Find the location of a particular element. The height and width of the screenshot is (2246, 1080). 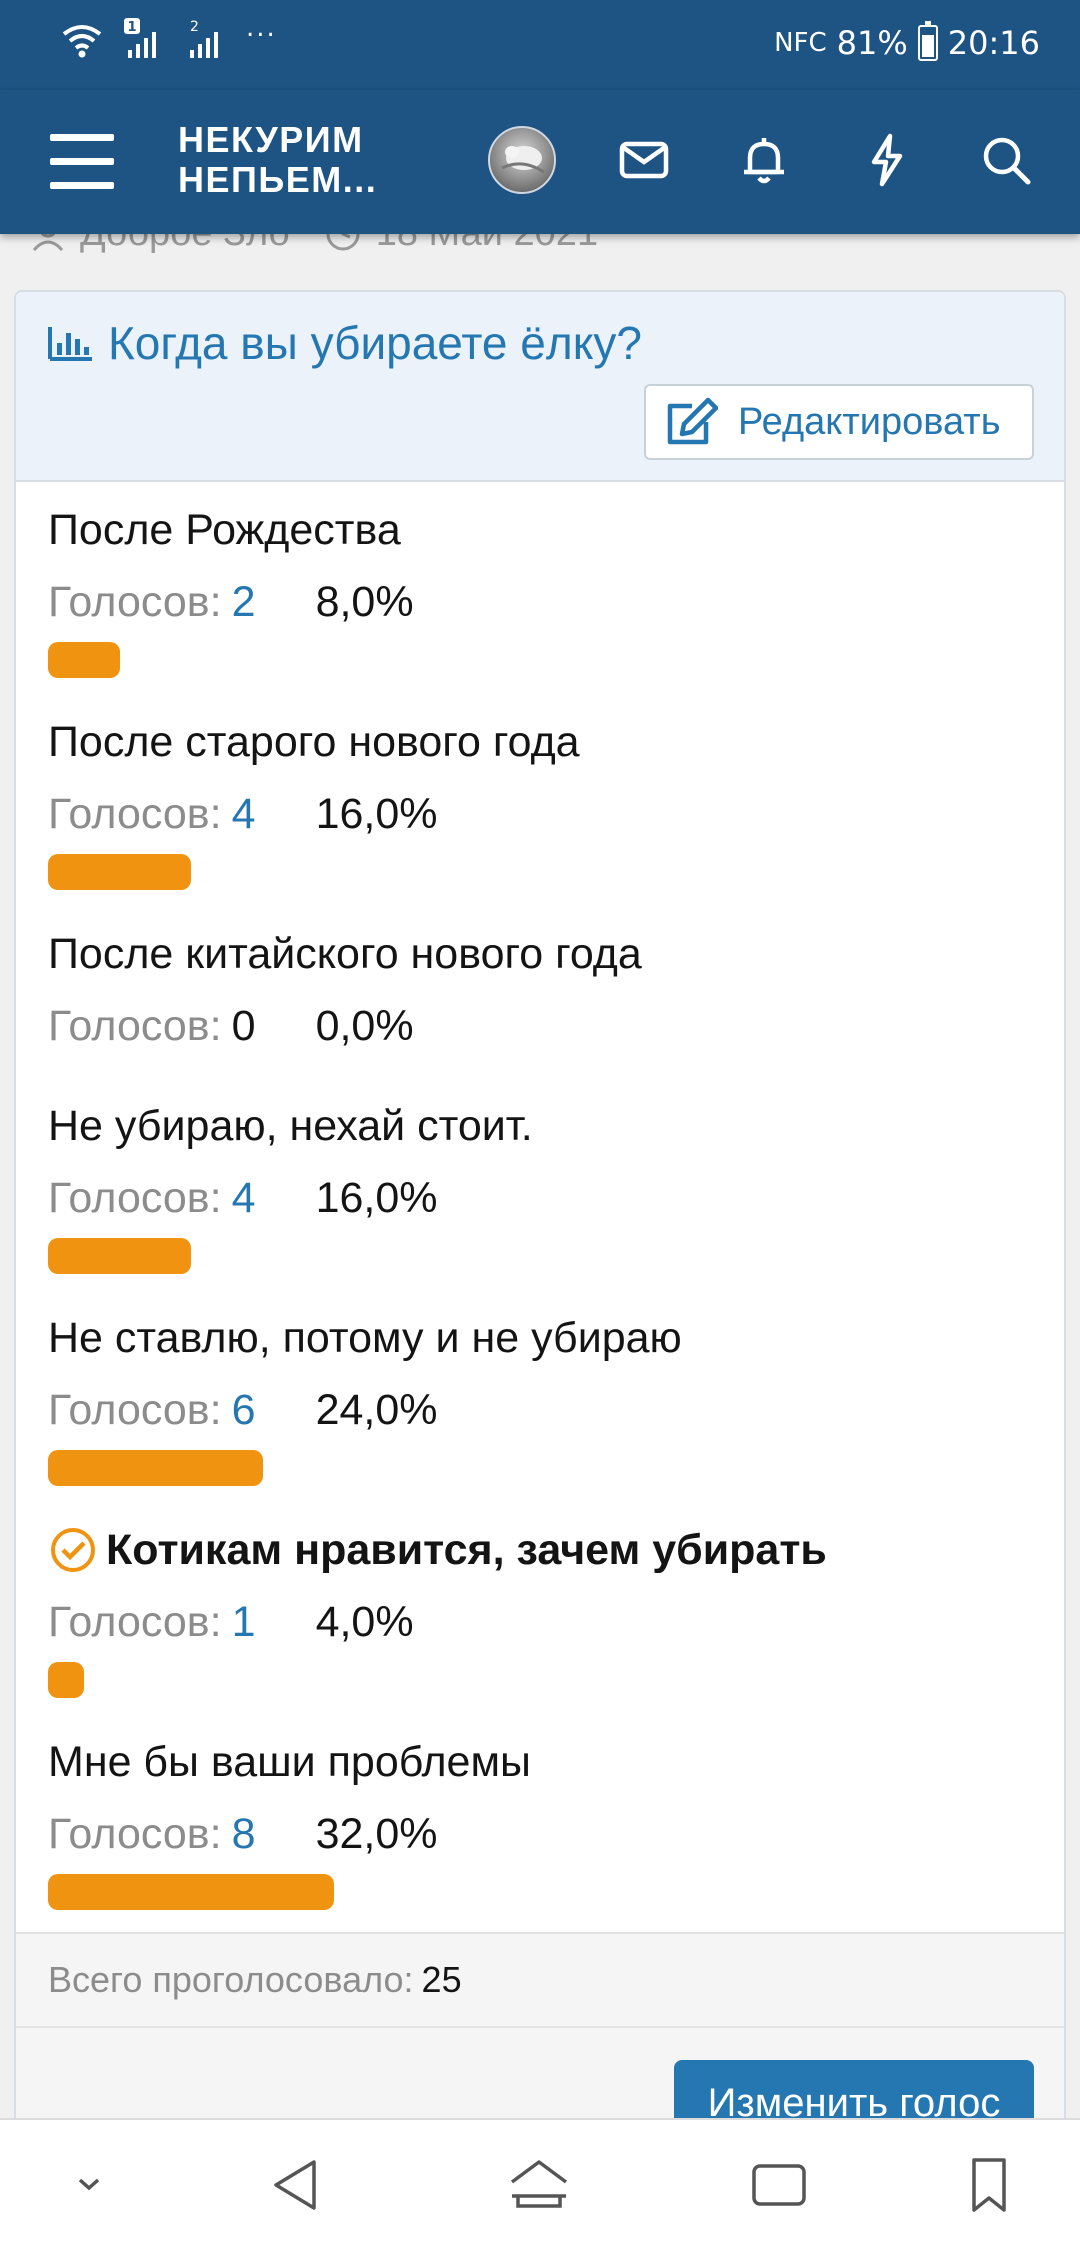

vote-percent: 4,0% is located at coordinates (364, 1622).